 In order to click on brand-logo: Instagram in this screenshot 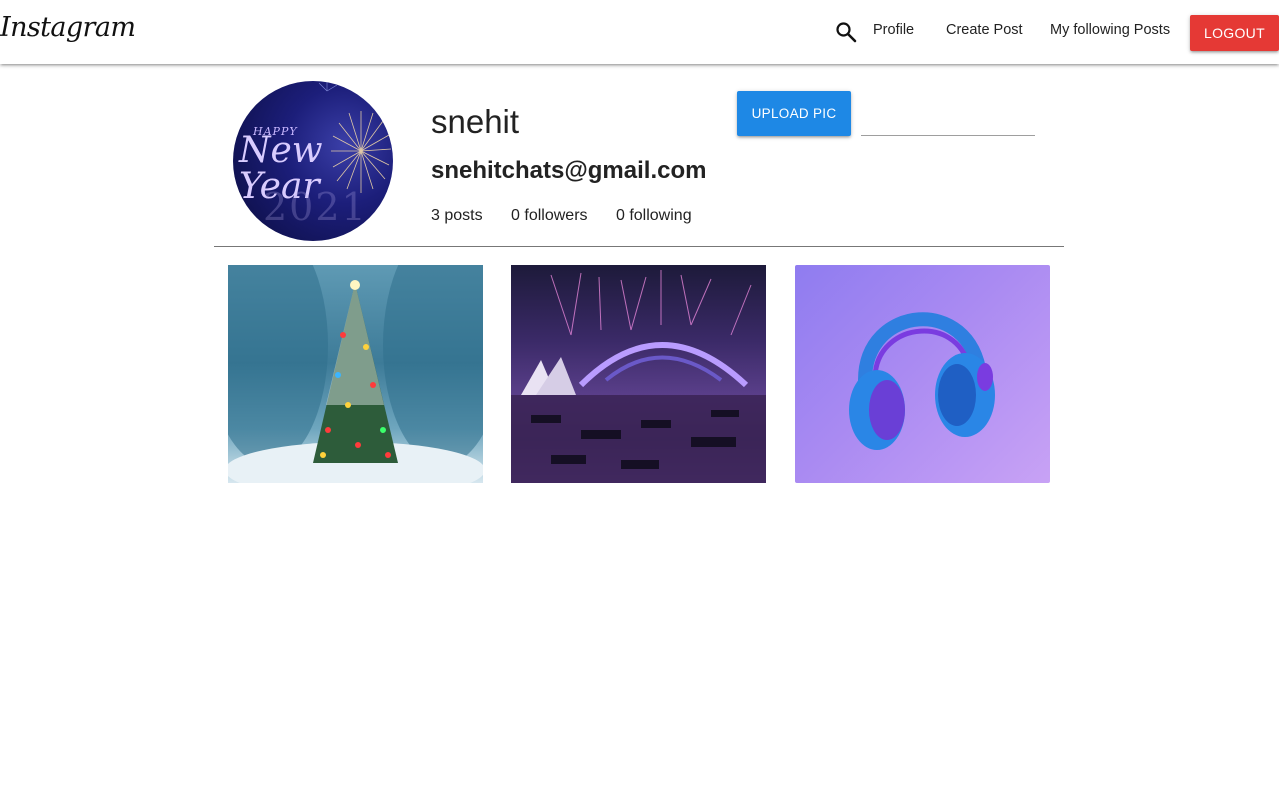, I will do `click(68, 27)`.